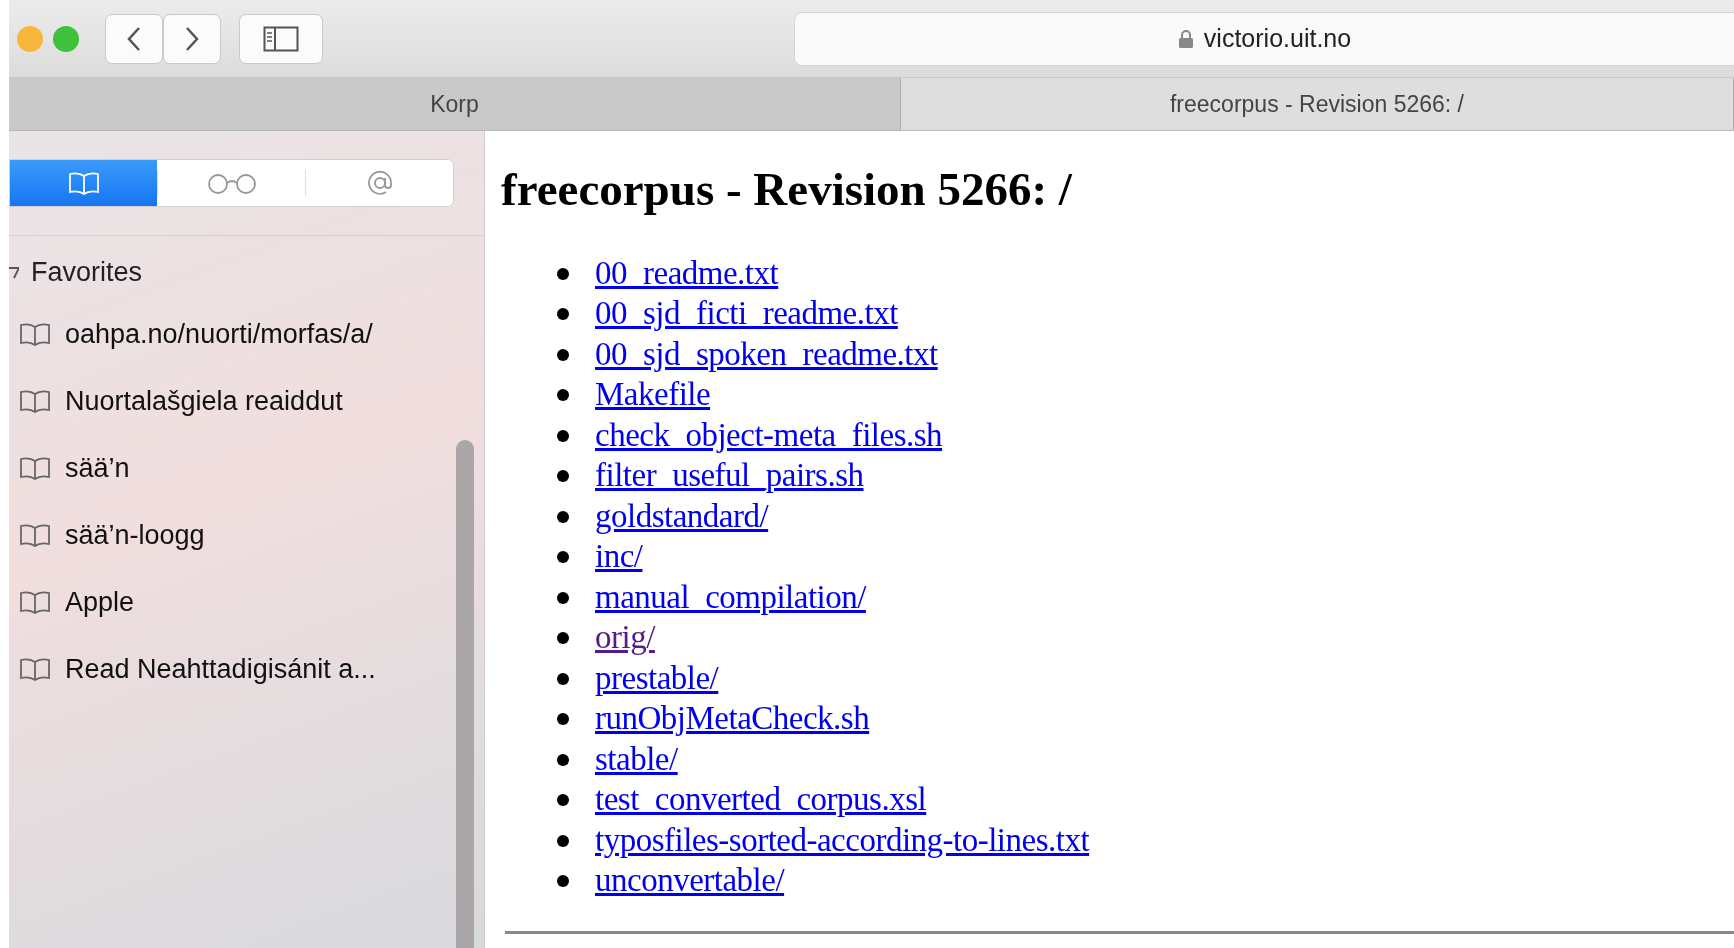 The width and height of the screenshot is (1734, 948). I want to click on page-heading: freecorpus - Revision 5266: /, so click(787, 189).